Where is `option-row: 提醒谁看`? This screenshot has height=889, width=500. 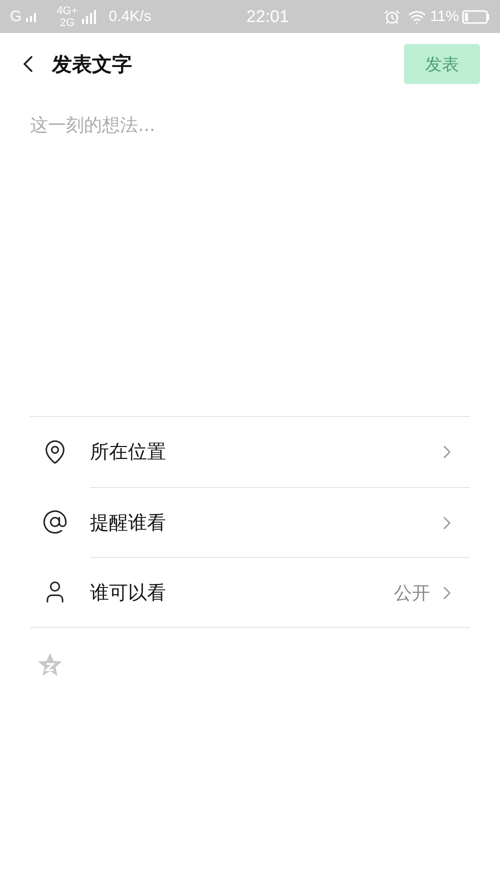
option-row: 提醒谁看 is located at coordinates (280, 522).